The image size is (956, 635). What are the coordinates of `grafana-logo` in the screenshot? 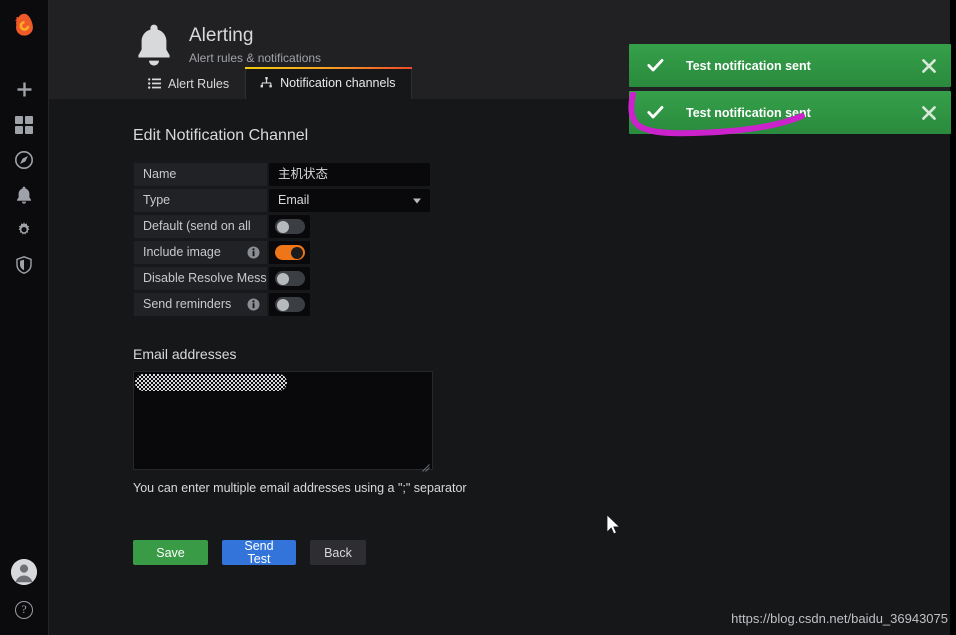 It's located at (24, 25).